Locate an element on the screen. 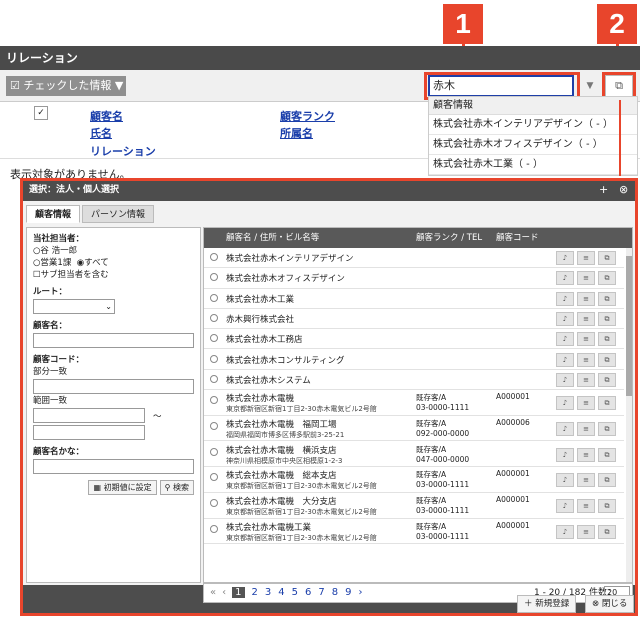  table-row: 株式会社赤木システム ♪ ≡ ⧉ is located at coordinates (414, 380).